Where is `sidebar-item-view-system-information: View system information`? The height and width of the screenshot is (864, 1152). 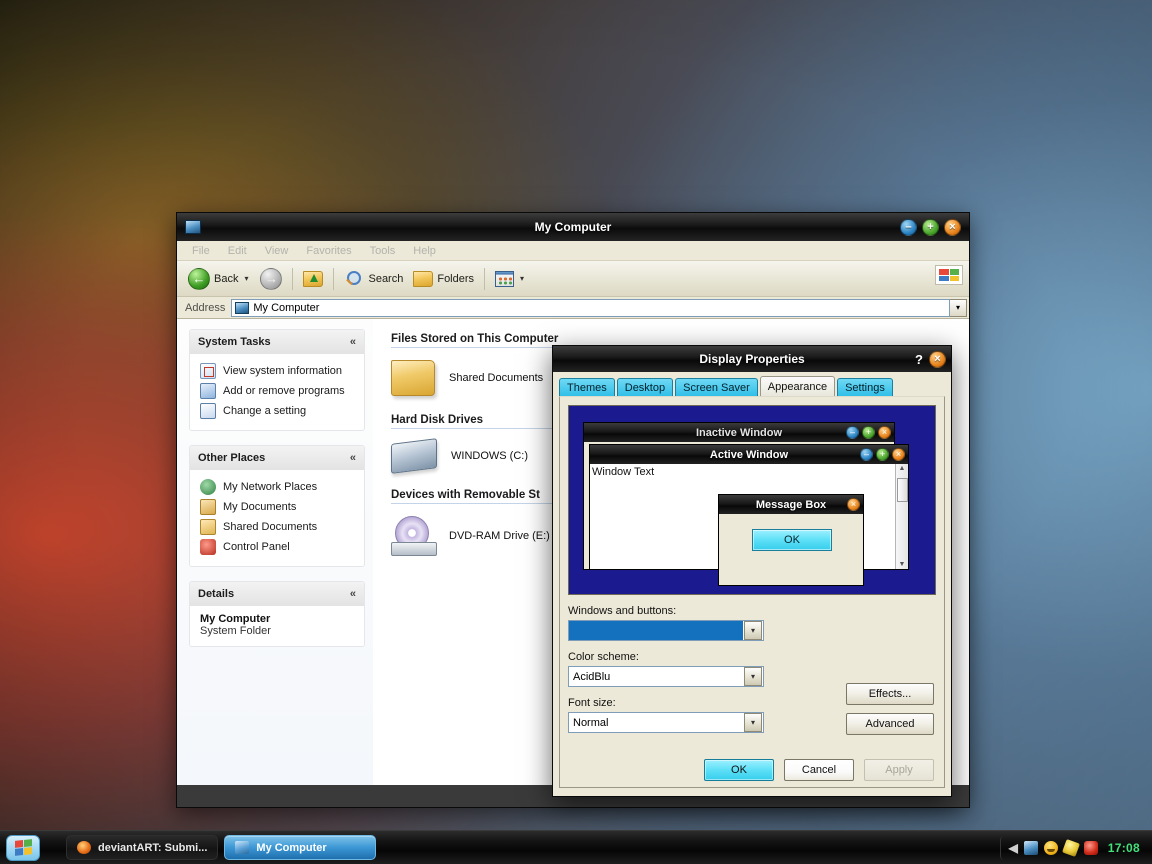
sidebar-item-view-system-information: View system information is located at coordinates (278, 371).